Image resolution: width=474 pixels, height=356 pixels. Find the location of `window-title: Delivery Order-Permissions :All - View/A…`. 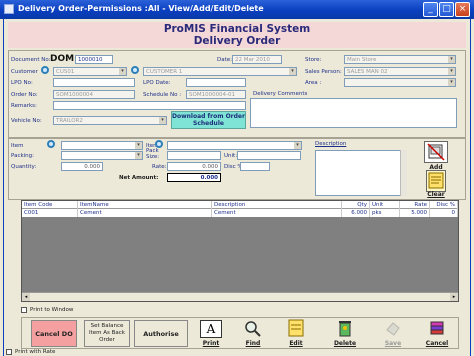

window-title: Delivery Order-Permissions :All - View/A… is located at coordinates (141, 8).